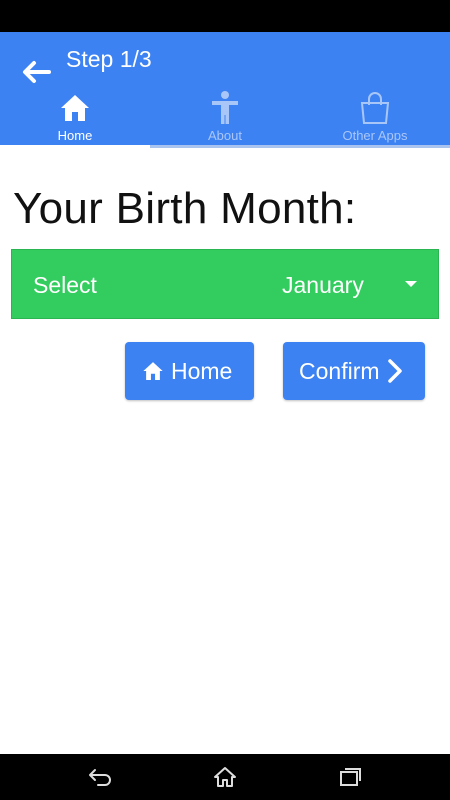  What do you see at coordinates (375, 108) in the screenshot?
I see `shopping-bag-icon` at bounding box center [375, 108].